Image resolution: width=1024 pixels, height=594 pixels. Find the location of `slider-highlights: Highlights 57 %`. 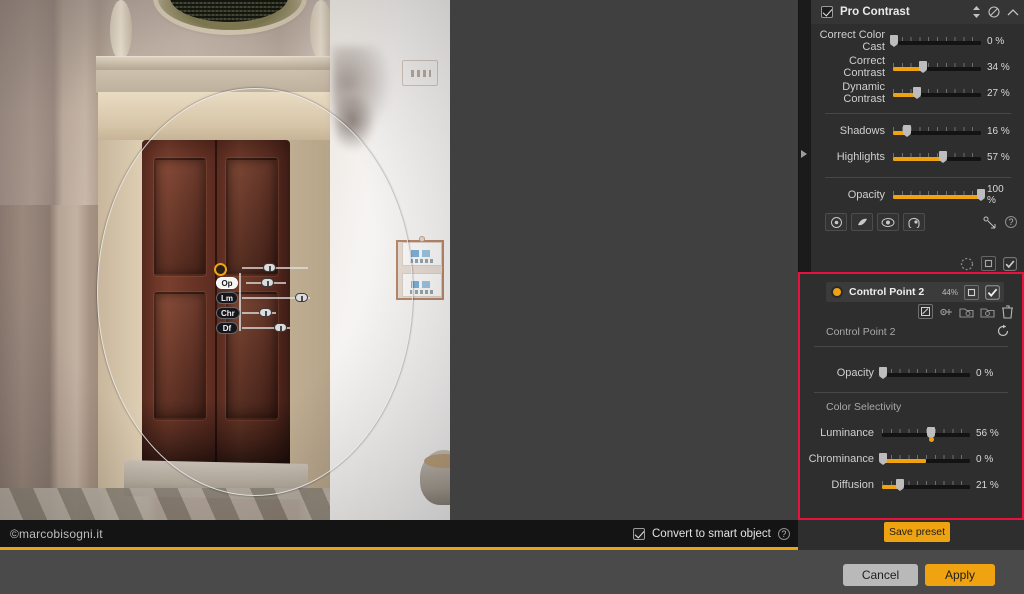

slider-highlights: Highlights 57 % is located at coordinates (917, 157).